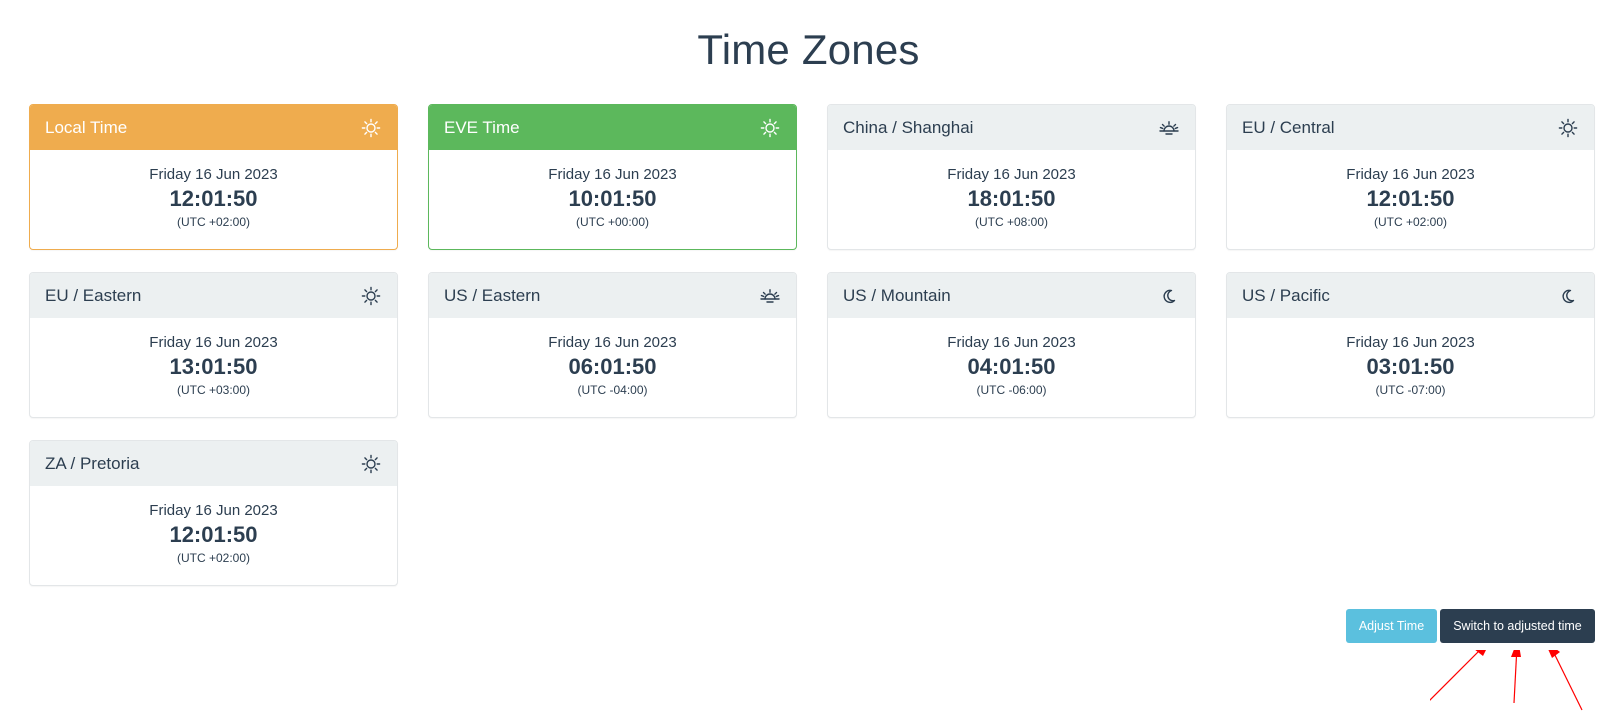 Image resolution: width=1617 pixels, height=724 pixels. What do you see at coordinates (213, 366) in the screenshot?
I see `card-time: 13:01:50` at bounding box center [213, 366].